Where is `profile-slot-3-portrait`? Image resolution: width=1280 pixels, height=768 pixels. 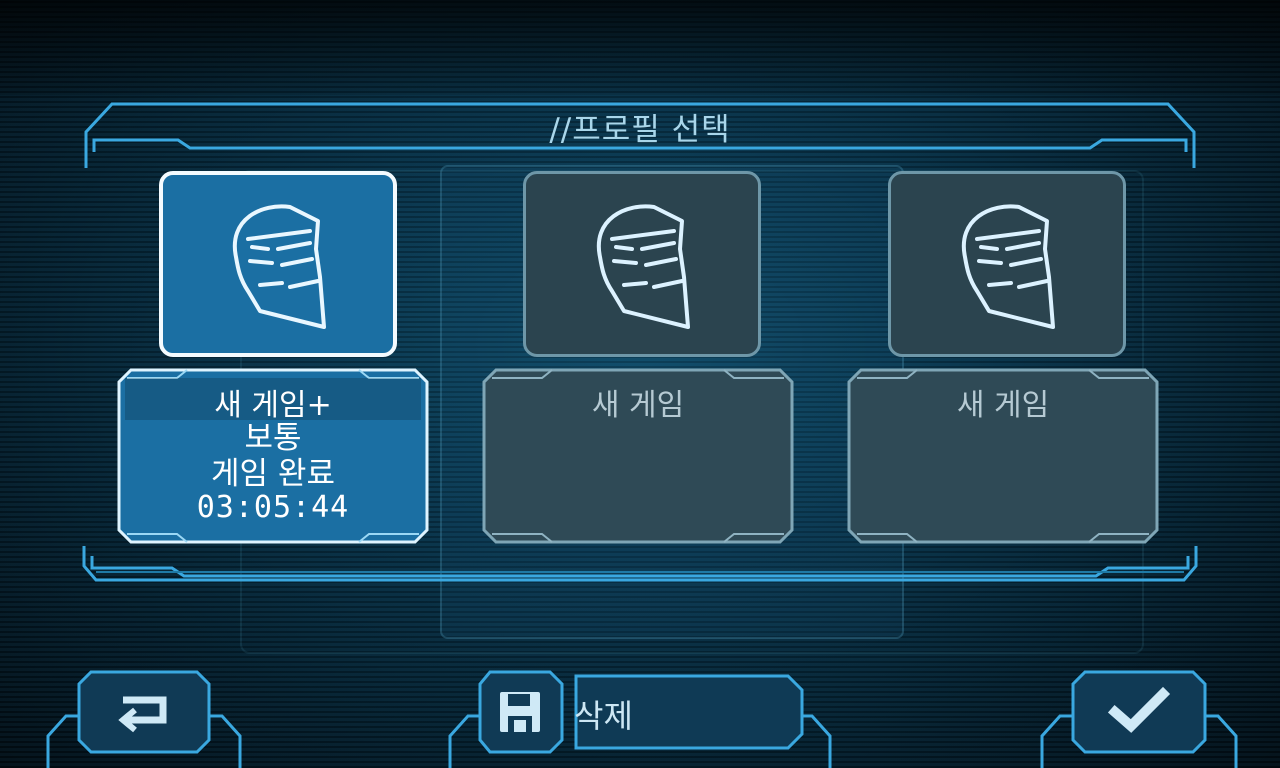
profile-slot-3-portrait is located at coordinates (1007, 264).